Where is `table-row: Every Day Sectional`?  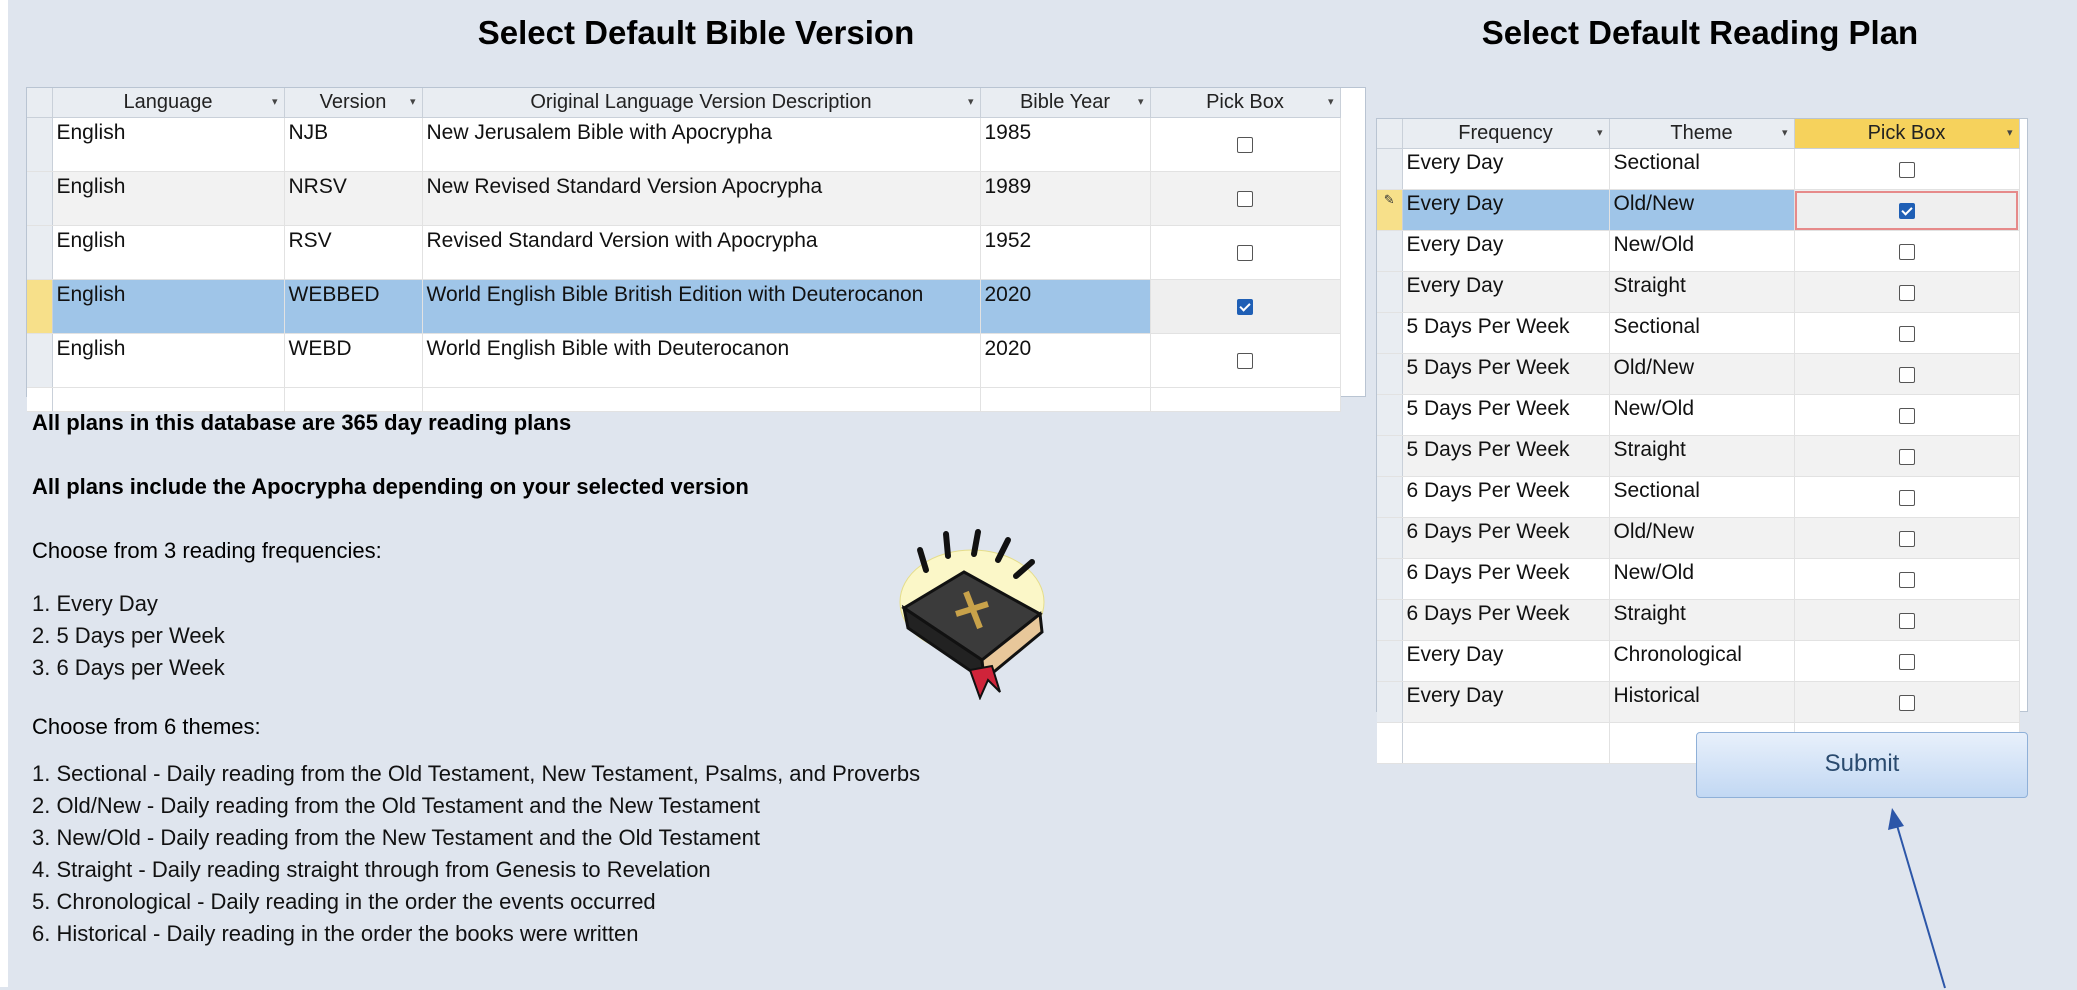 table-row: Every Day Sectional is located at coordinates (1698, 169).